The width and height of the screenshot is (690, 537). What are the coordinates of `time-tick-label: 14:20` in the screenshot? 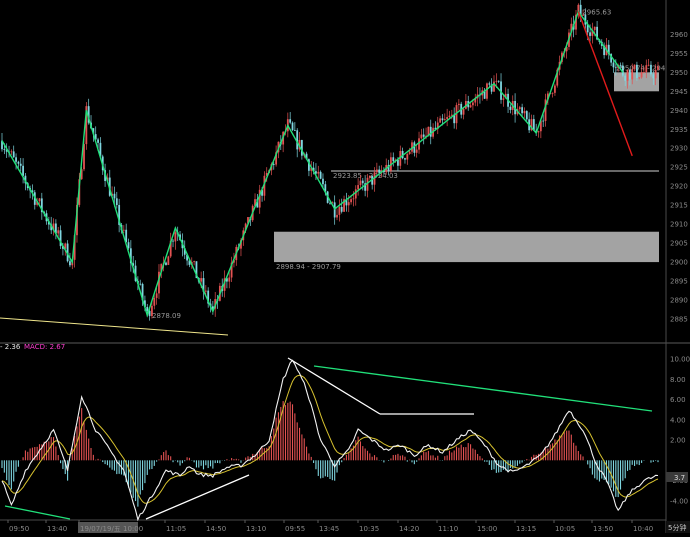 It's located at (409, 529).